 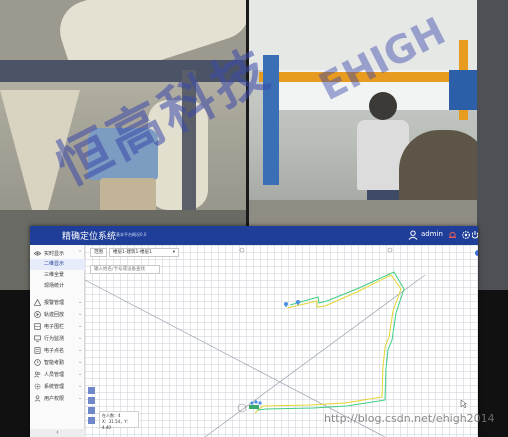 What do you see at coordinates (131, 234) in the screenshot?
I see `app-subtitle: 基本平台概况0.0` at bounding box center [131, 234].